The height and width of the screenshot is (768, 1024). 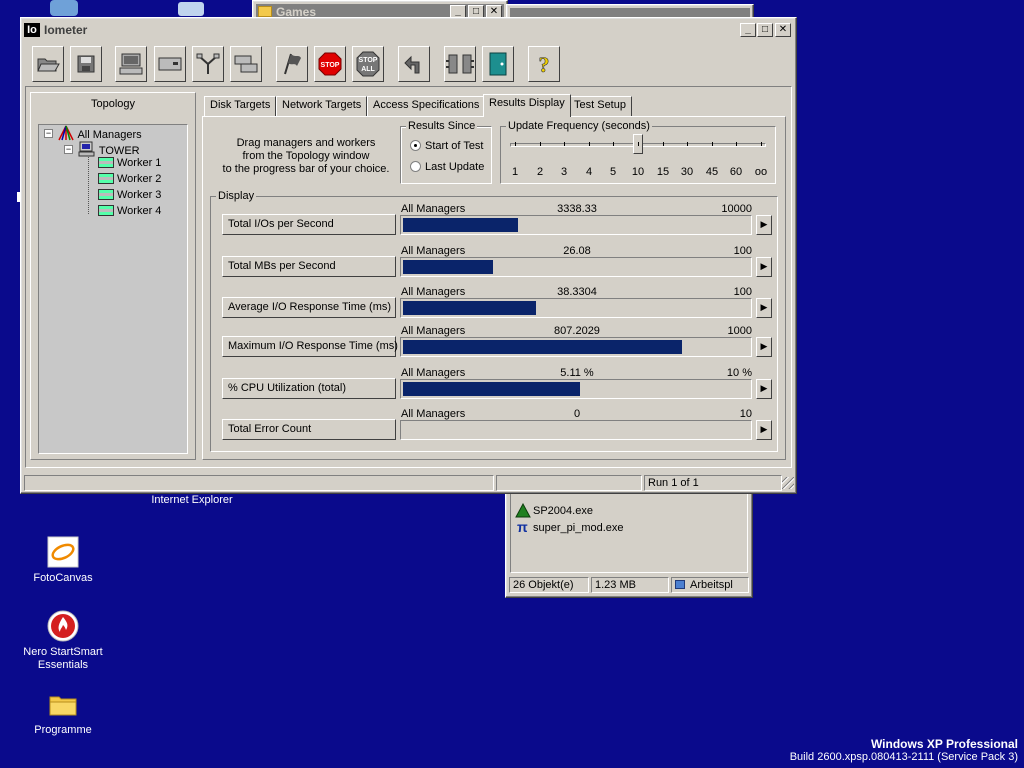 I want to click on start-test-button, so click(x=292, y=64).